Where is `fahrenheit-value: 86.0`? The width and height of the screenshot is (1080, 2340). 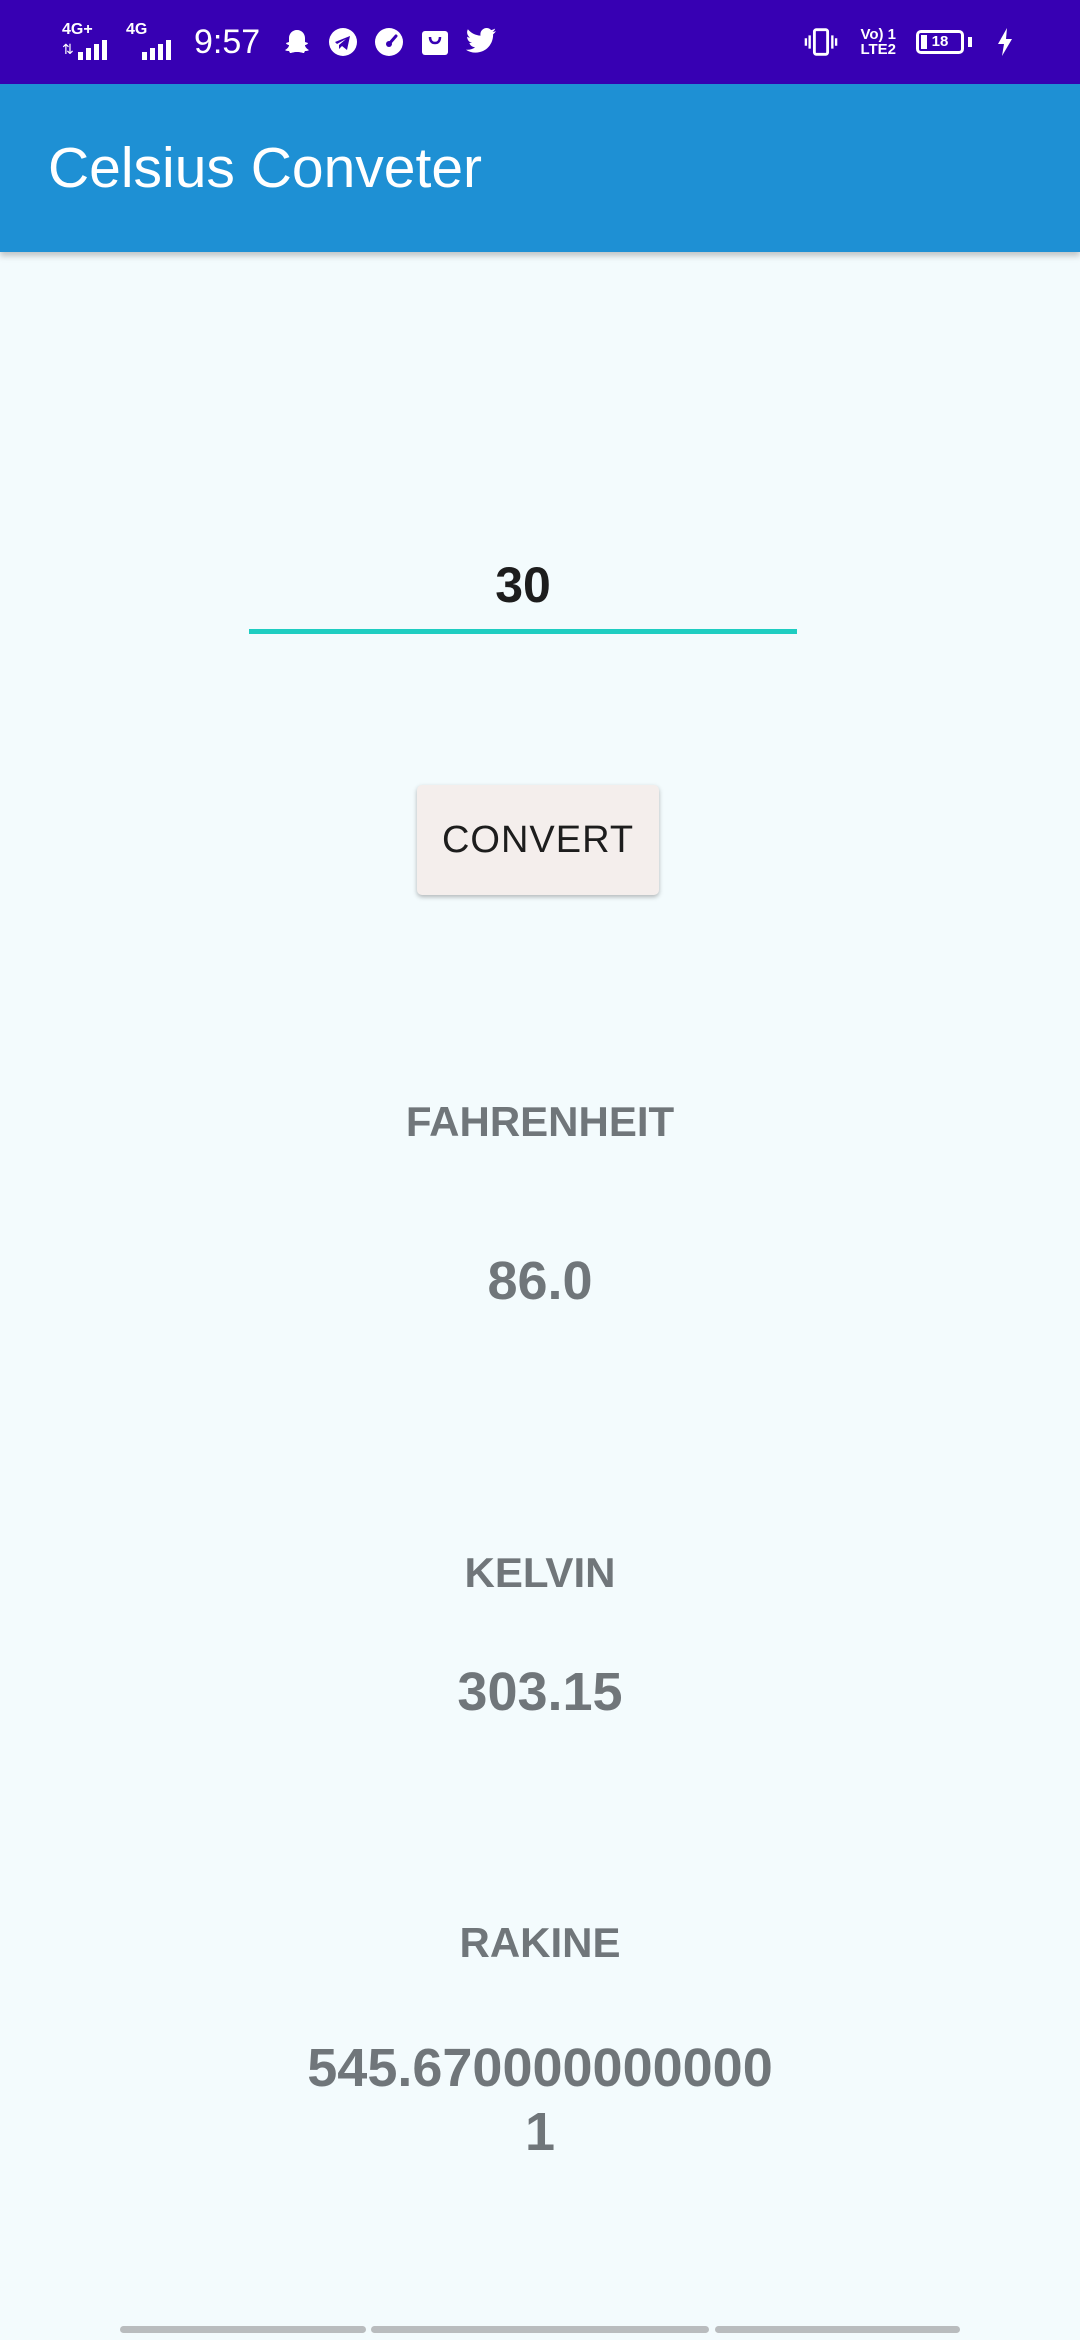 fahrenheit-value: 86.0 is located at coordinates (540, 1281).